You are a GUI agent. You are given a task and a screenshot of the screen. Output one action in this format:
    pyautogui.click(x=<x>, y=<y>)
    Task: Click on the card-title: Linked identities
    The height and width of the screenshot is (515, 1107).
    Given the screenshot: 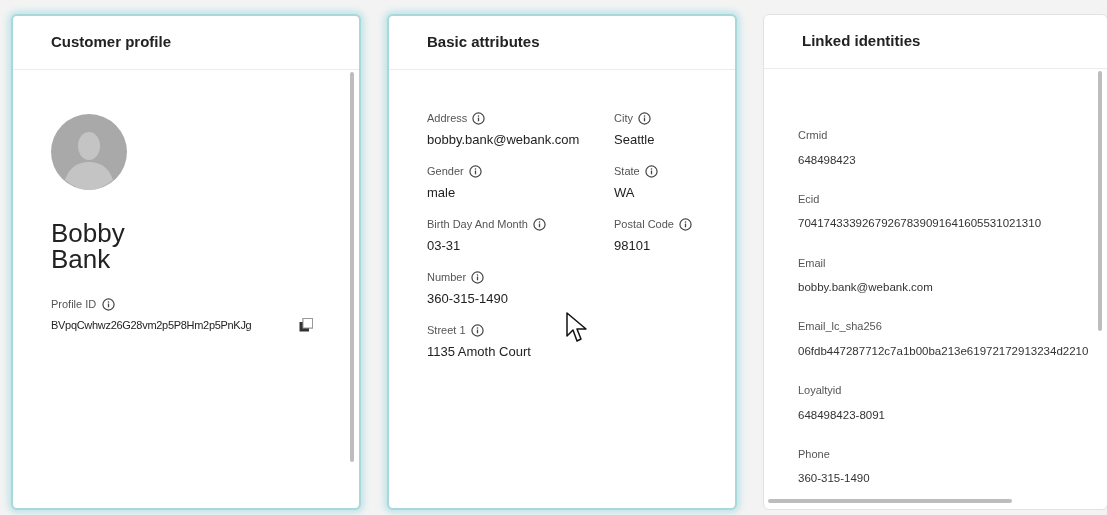 What is the action you would take?
    pyautogui.click(x=861, y=41)
    